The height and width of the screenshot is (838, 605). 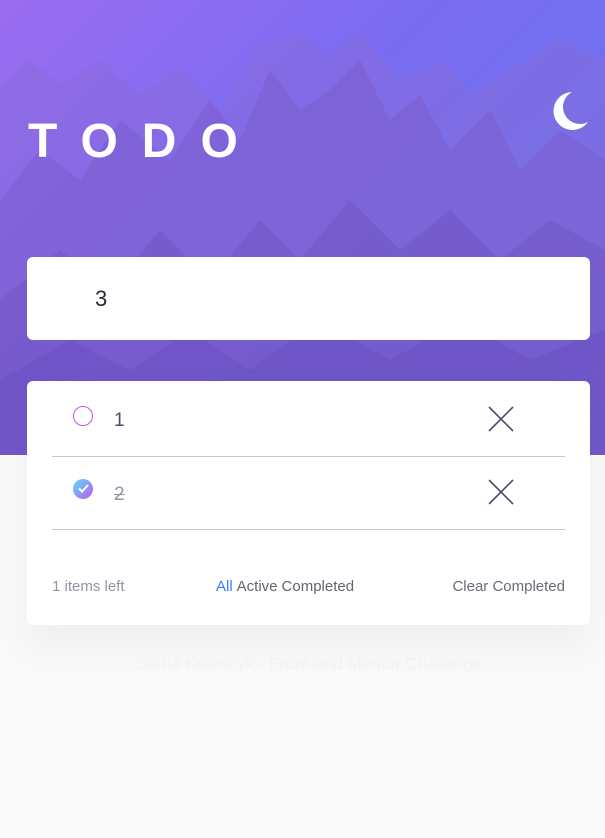 What do you see at coordinates (318, 586) in the screenshot?
I see `filter-completed: Completed` at bounding box center [318, 586].